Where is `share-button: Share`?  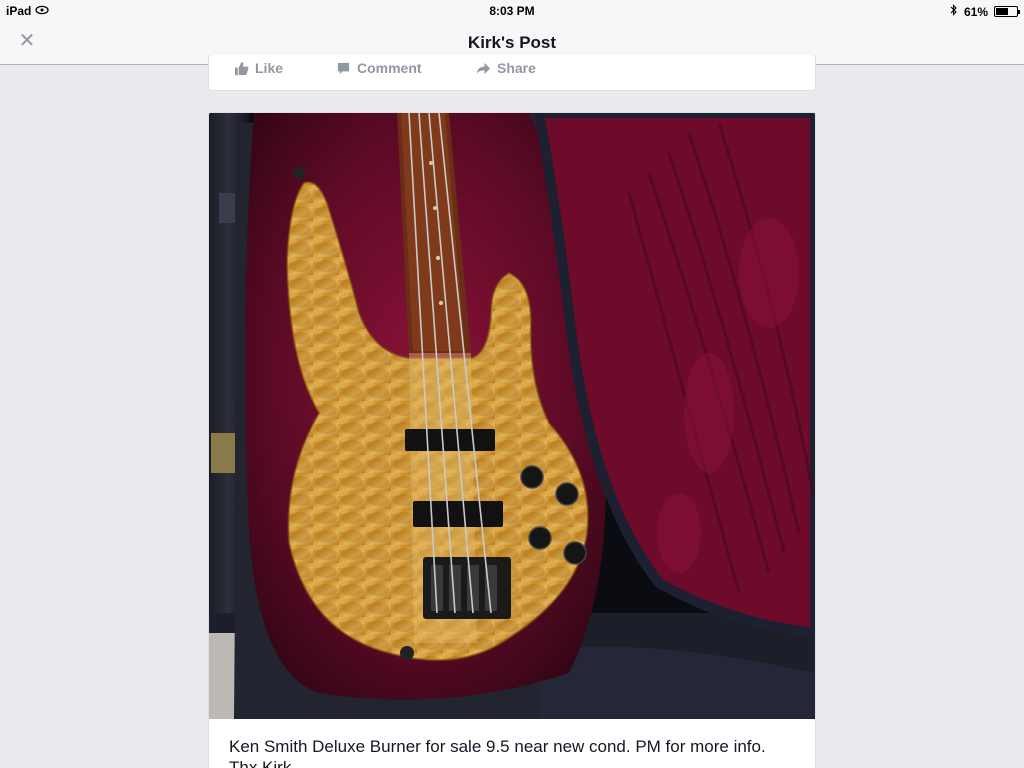
share-button: Share is located at coordinates (506, 68).